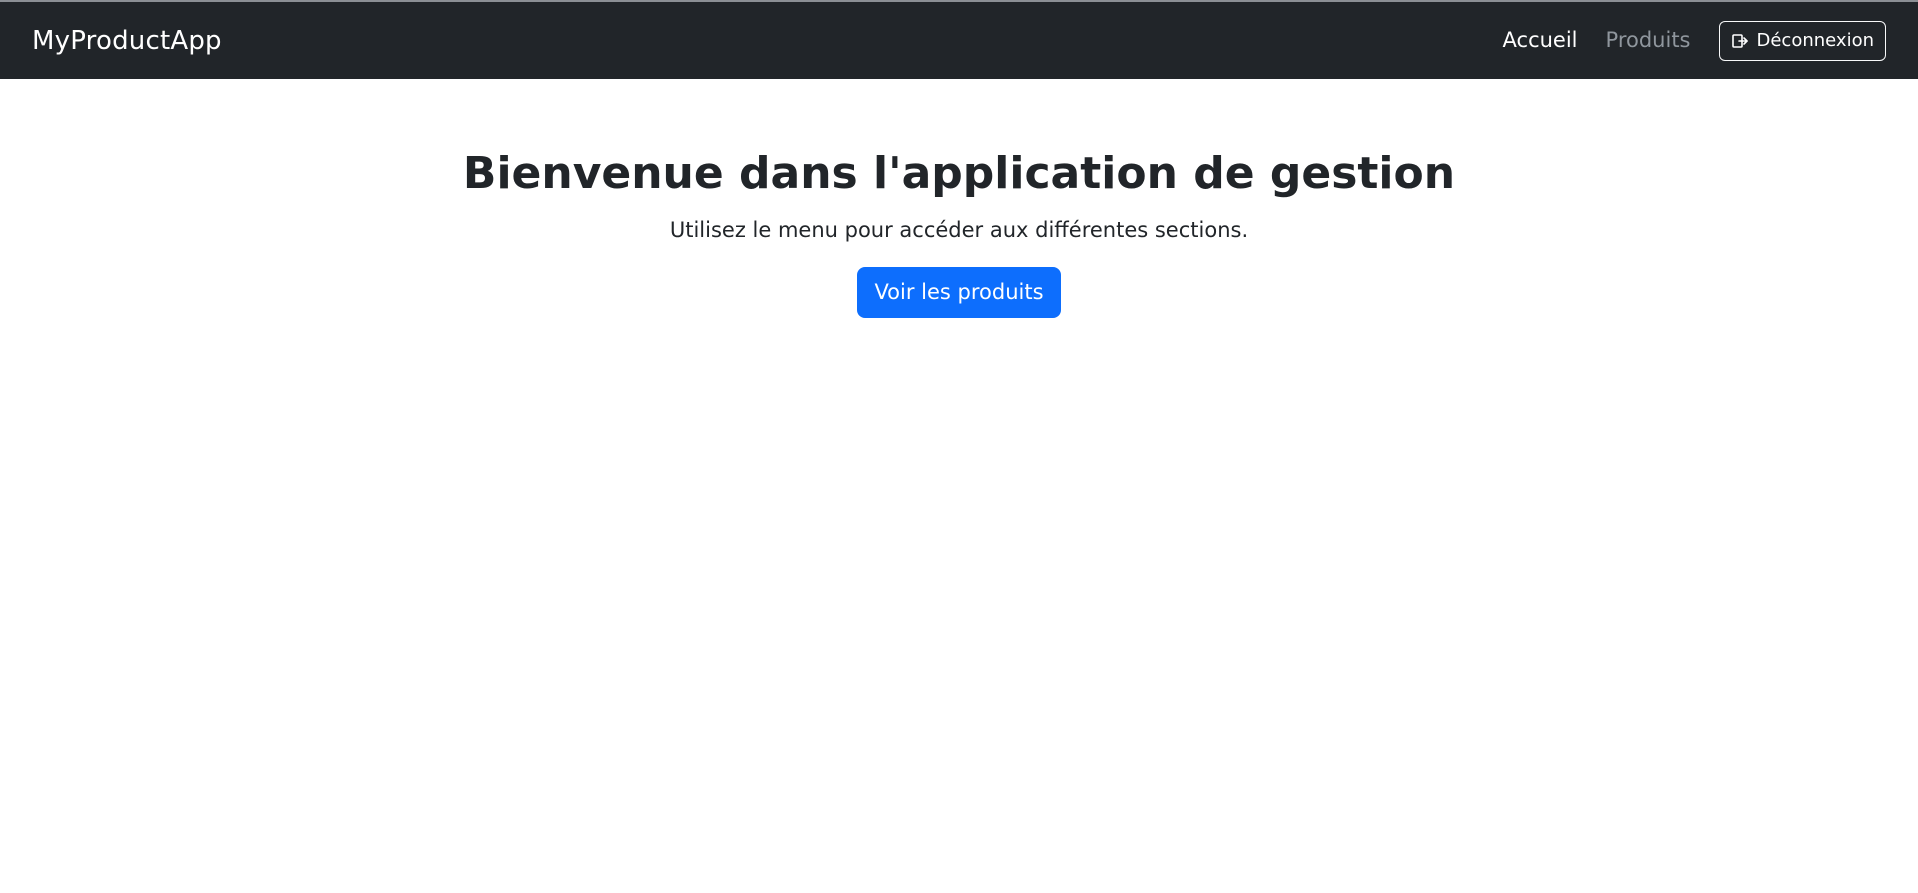  I want to click on view-products-button: Voir les produits, so click(959, 292).